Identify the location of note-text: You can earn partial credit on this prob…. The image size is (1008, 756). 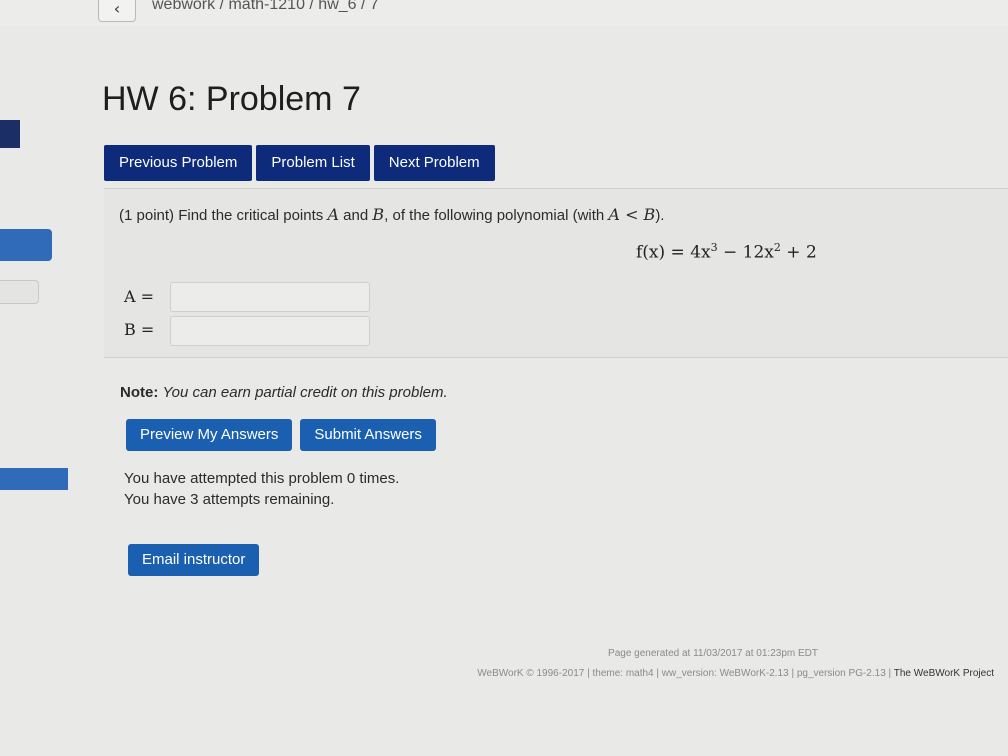
(305, 392).